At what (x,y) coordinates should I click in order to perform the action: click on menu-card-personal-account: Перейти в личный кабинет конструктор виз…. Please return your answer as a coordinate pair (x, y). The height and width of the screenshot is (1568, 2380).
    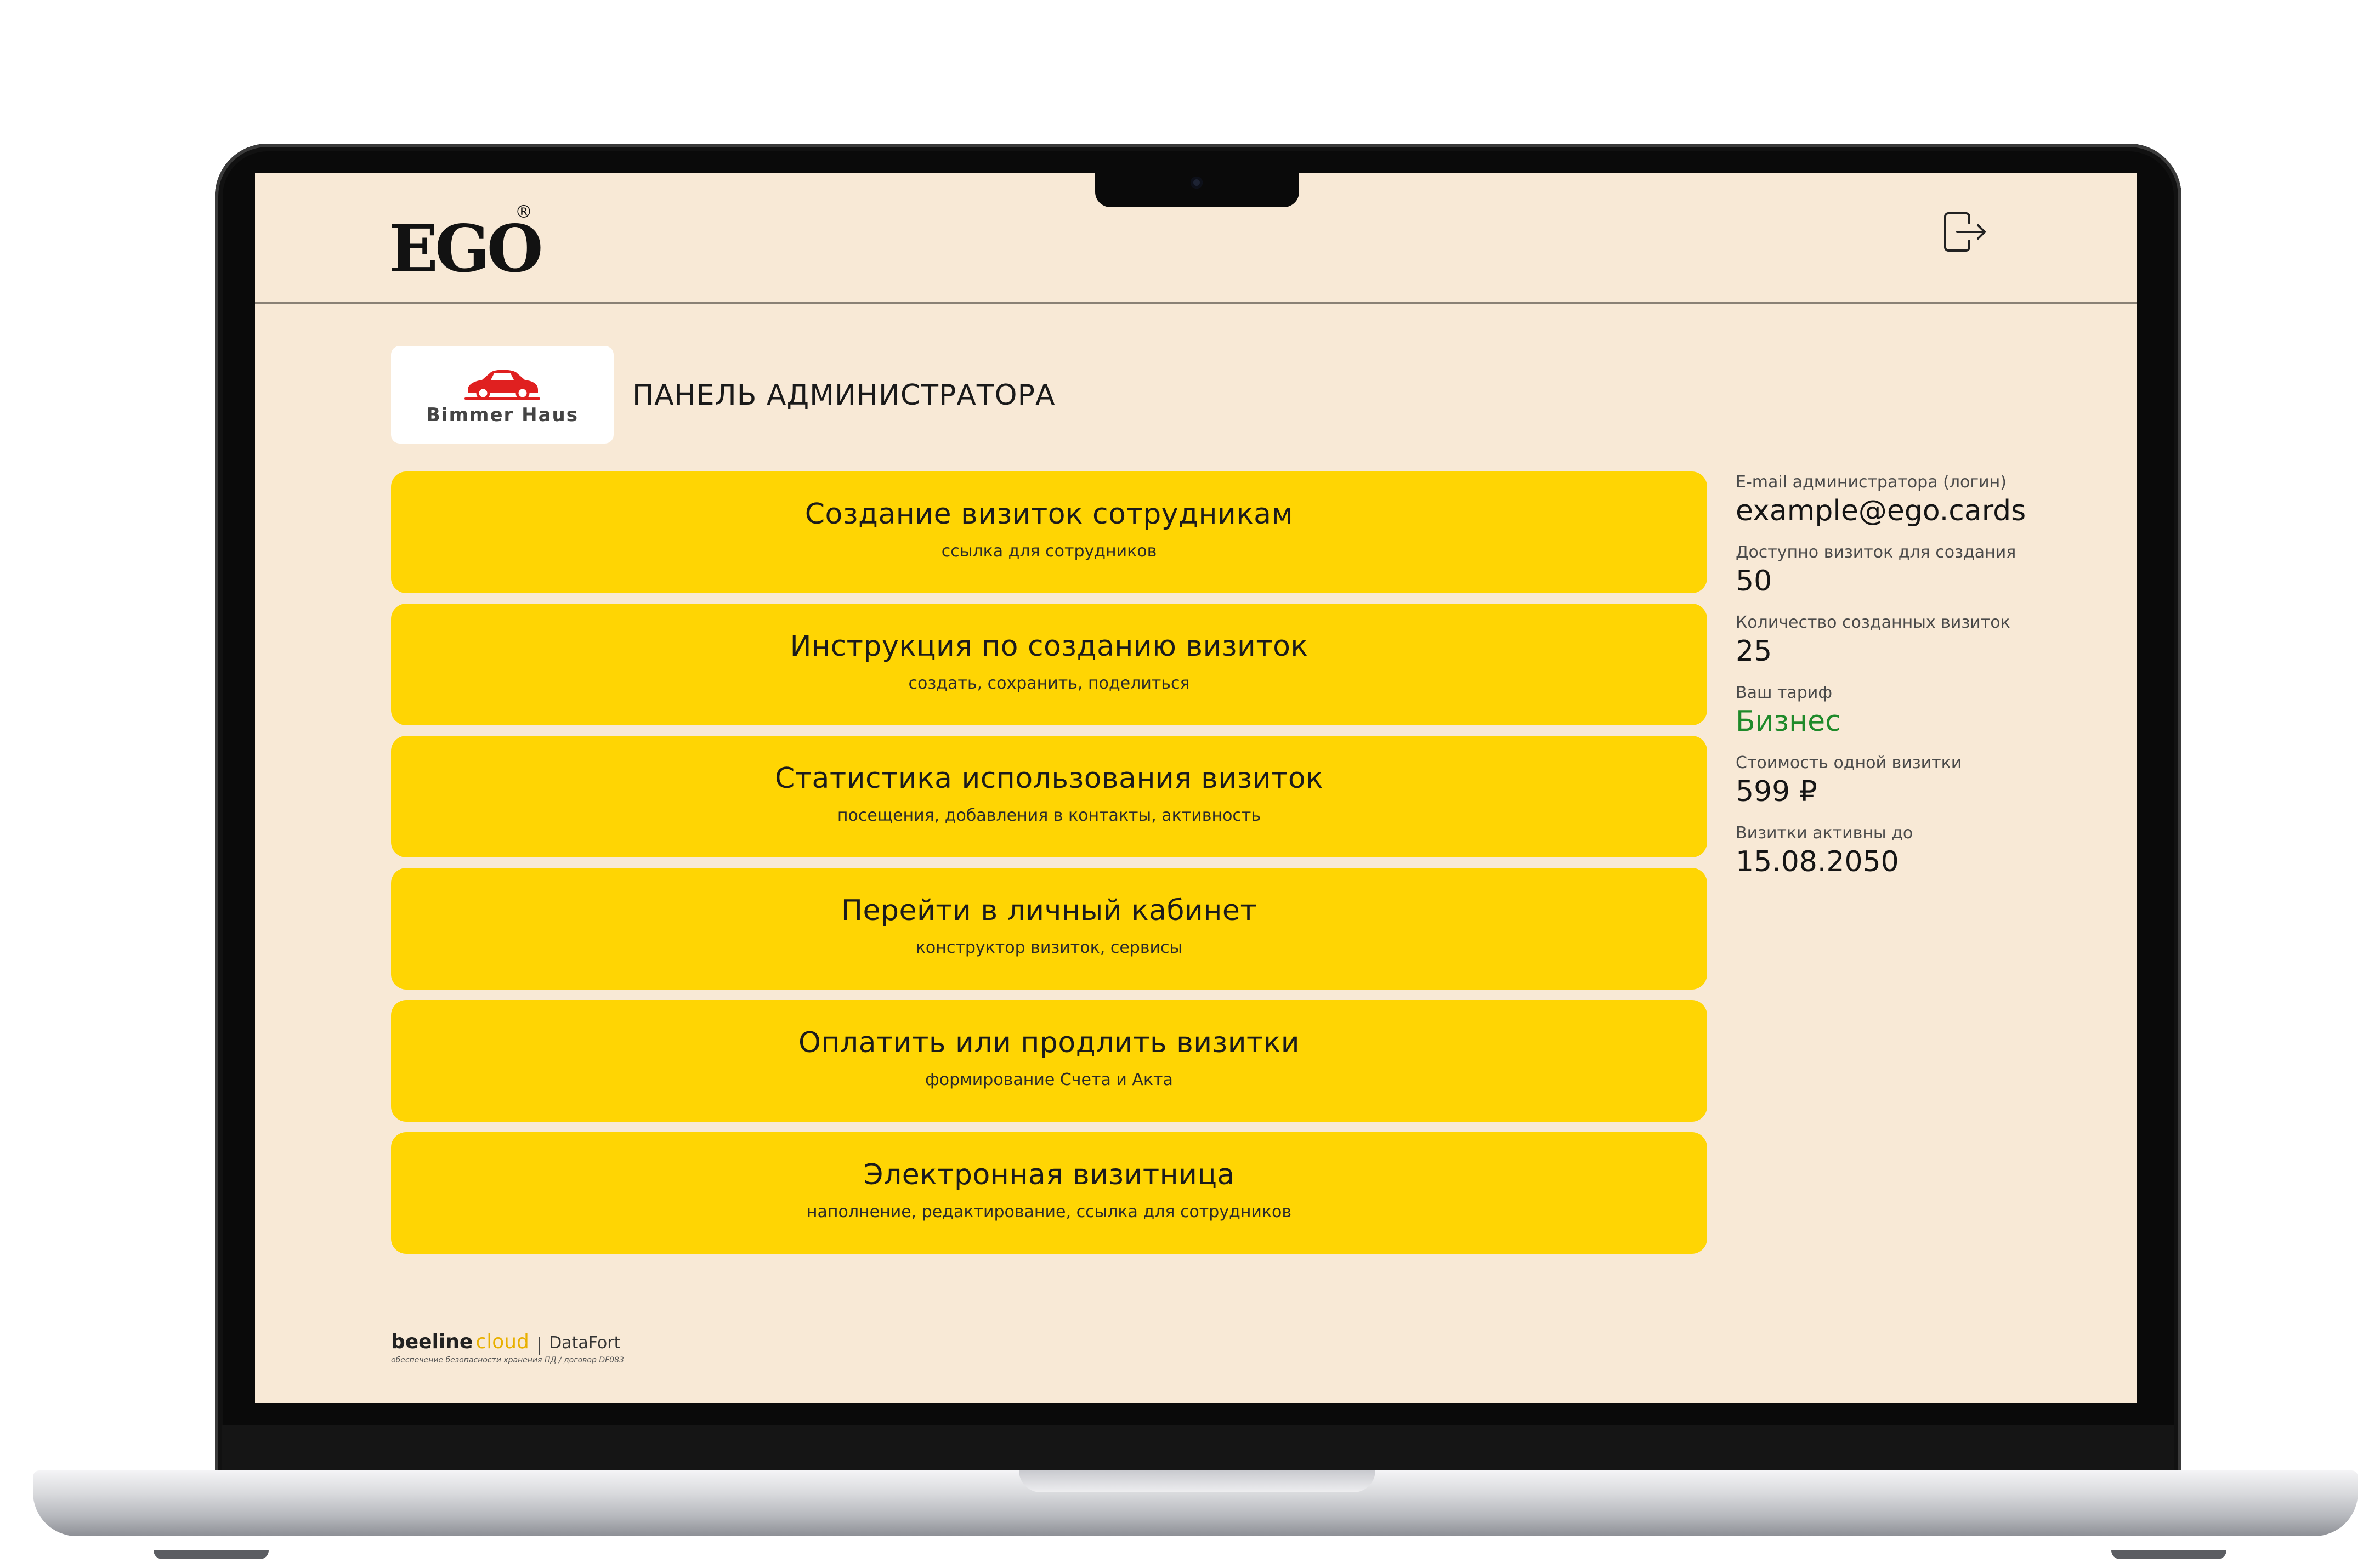
    Looking at the image, I should click on (1049, 929).